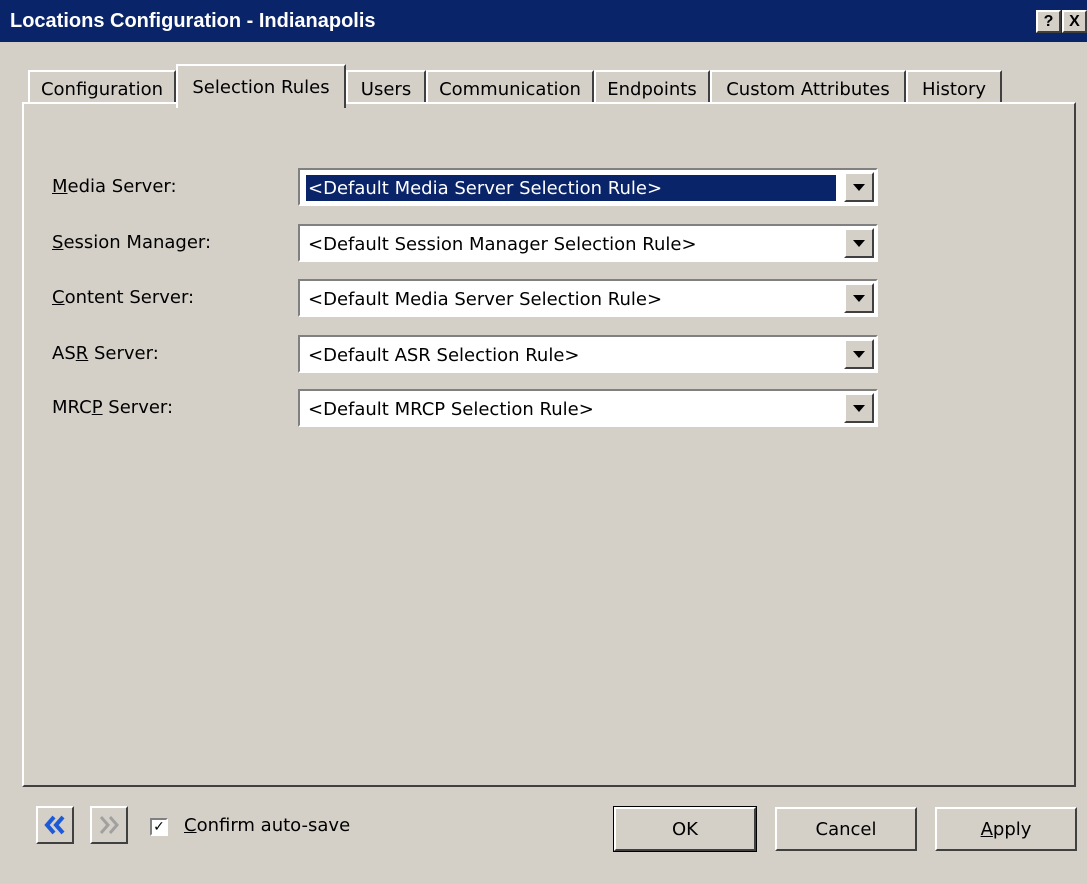 The height and width of the screenshot is (884, 1087). Describe the element at coordinates (451, 409) in the screenshot. I see `mrcp-server-value: <Default MRCP Selection Rule>` at that location.